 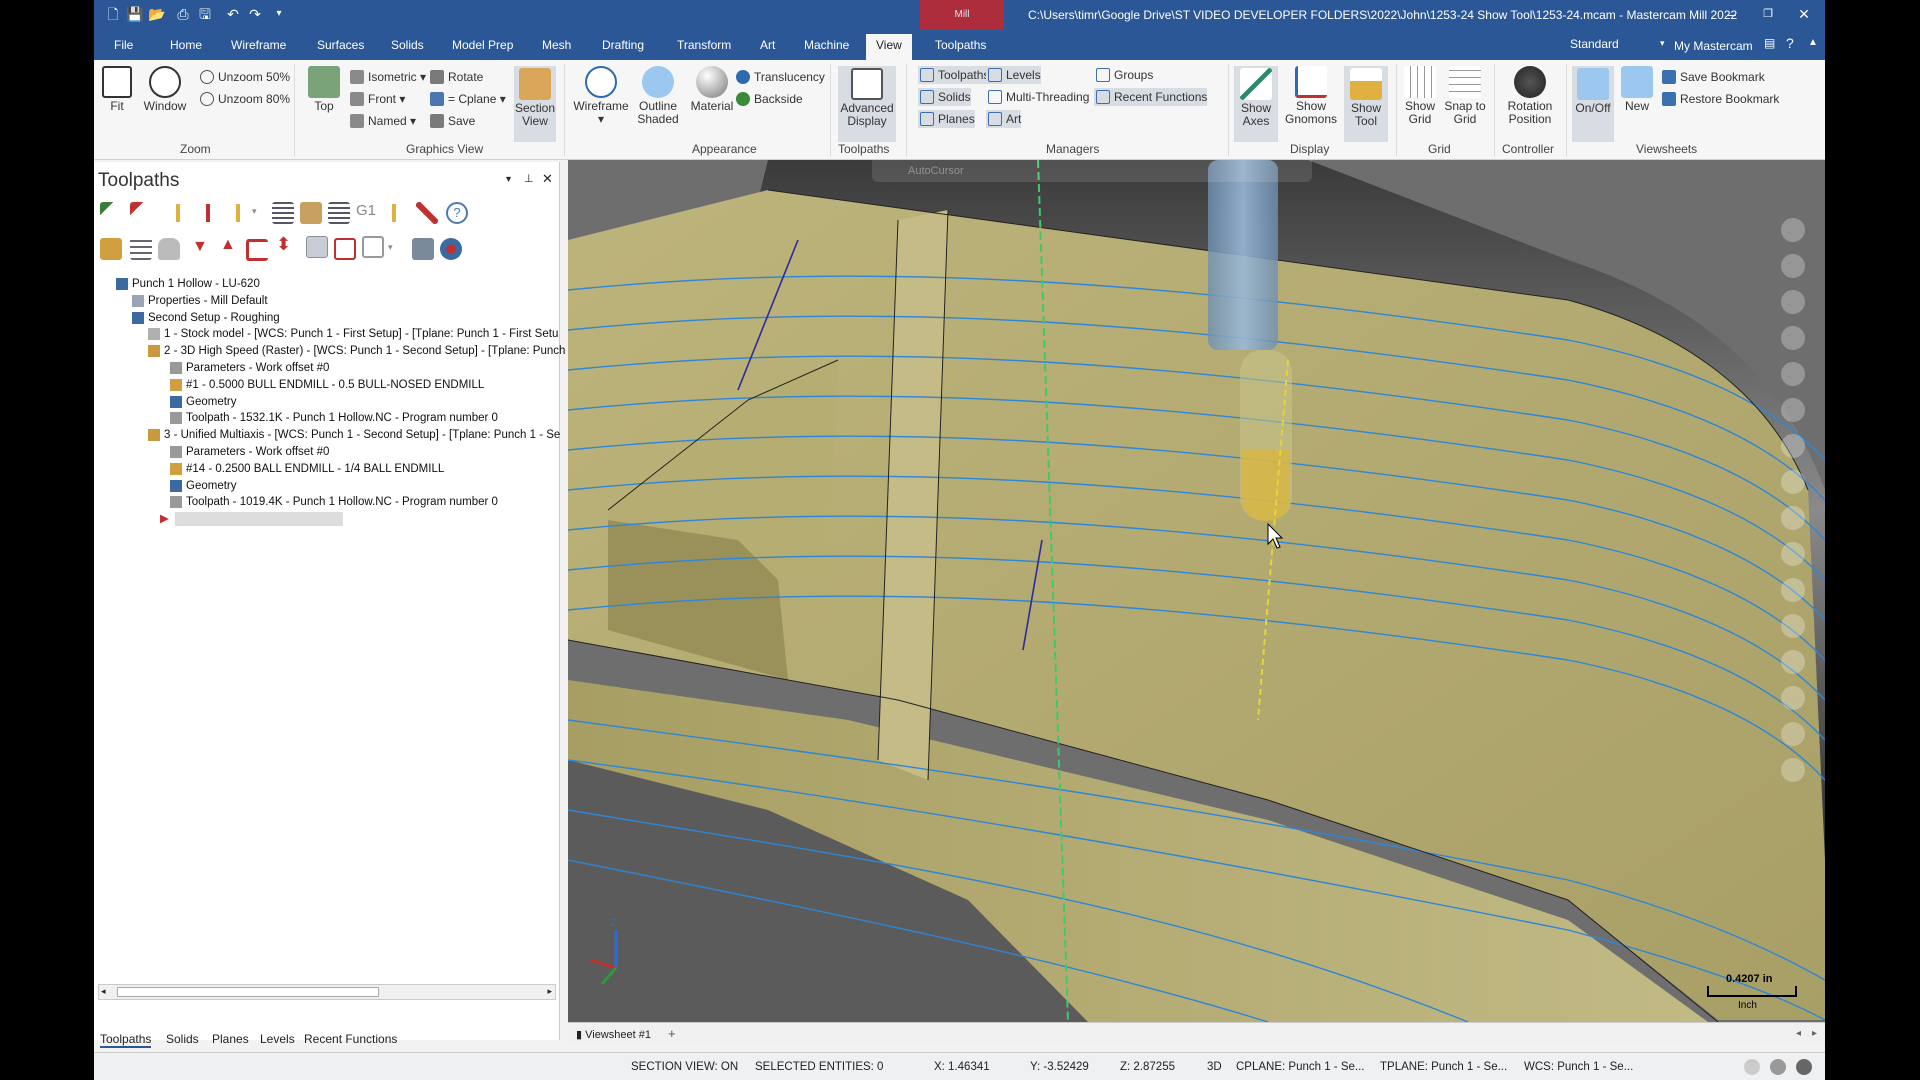 I want to click on toolpath-filter-icon, so click(x=373, y=247).